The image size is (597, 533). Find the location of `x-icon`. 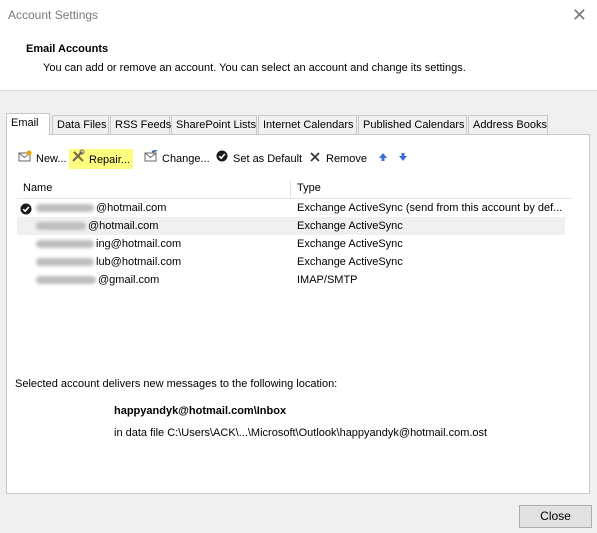

x-icon is located at coordinates (315, 159).